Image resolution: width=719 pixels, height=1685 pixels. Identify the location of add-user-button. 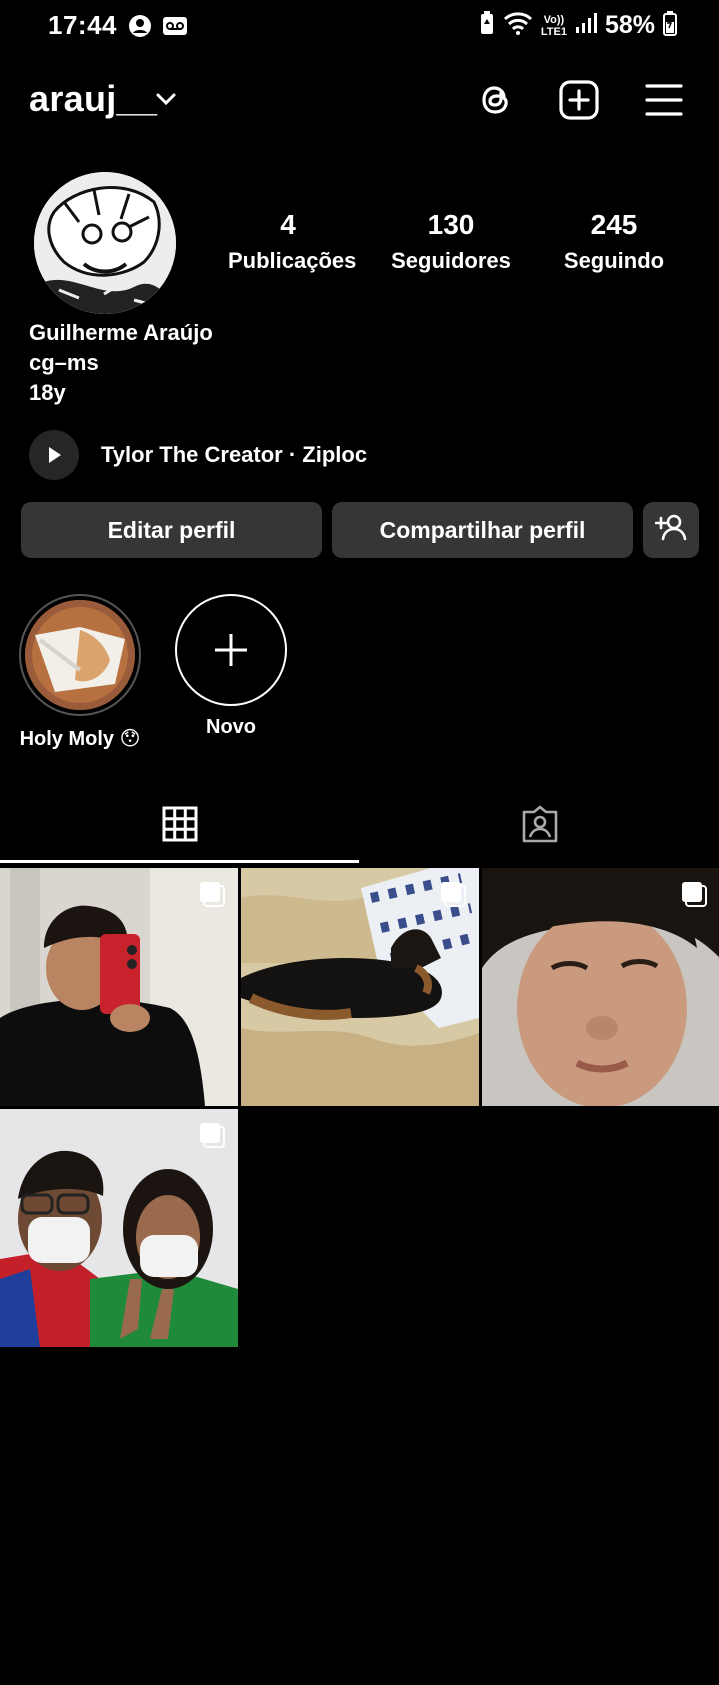
(671, 530).